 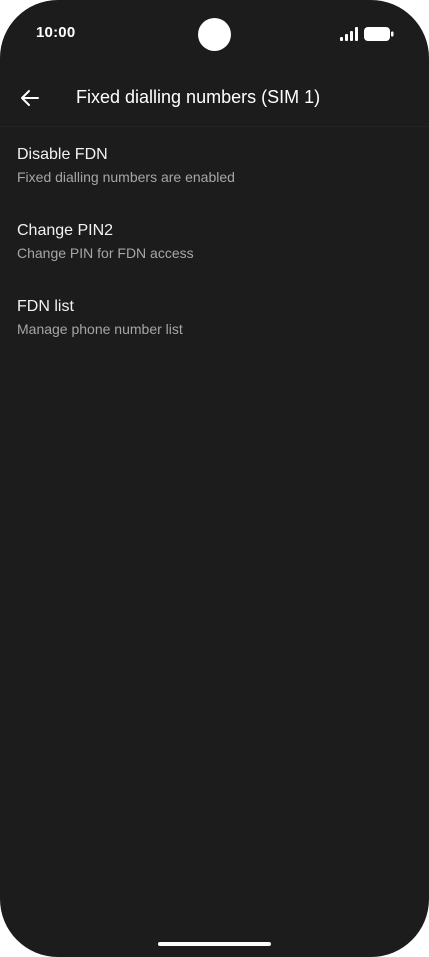 What do you see at coordinates (349, 34) in the screenshot?
I see `signal-icon` at bounding box center [349, 34].